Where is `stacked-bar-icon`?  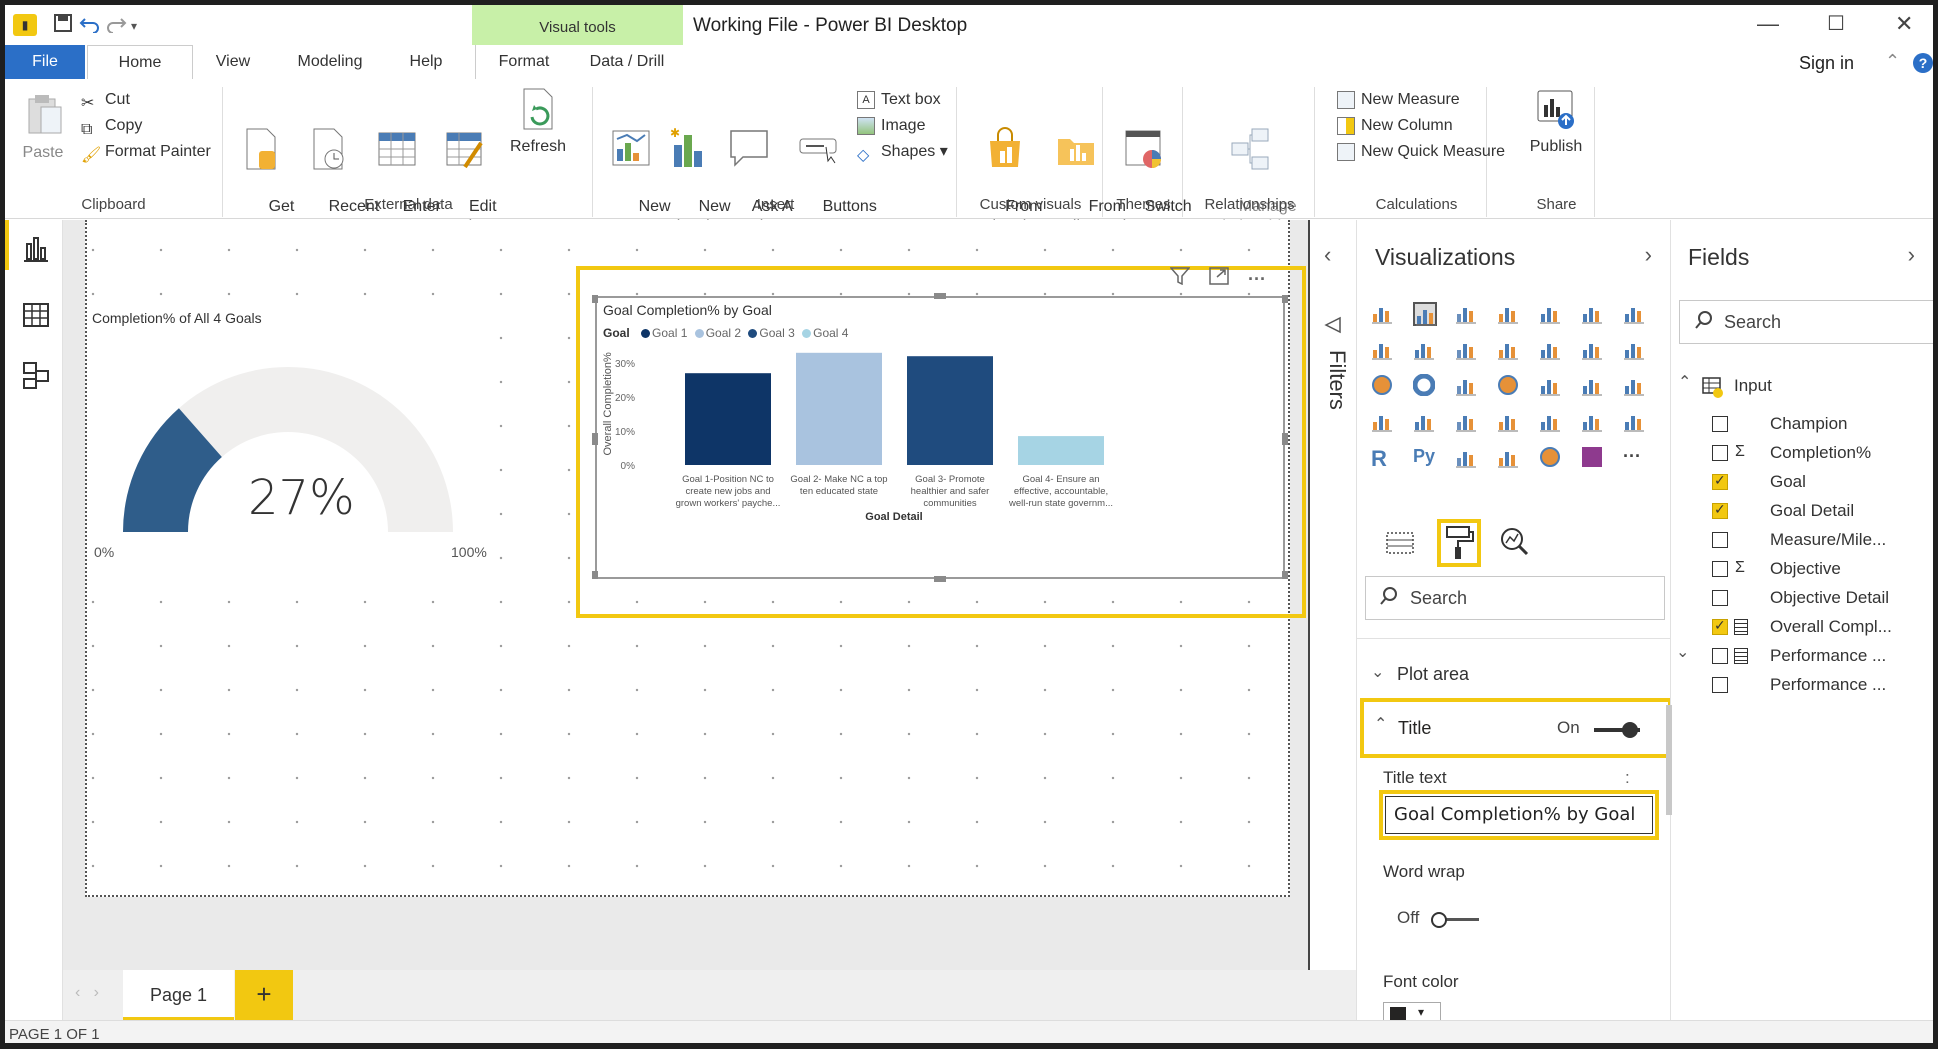
stacked-bar-icon is located at coordinates (1383, 314).